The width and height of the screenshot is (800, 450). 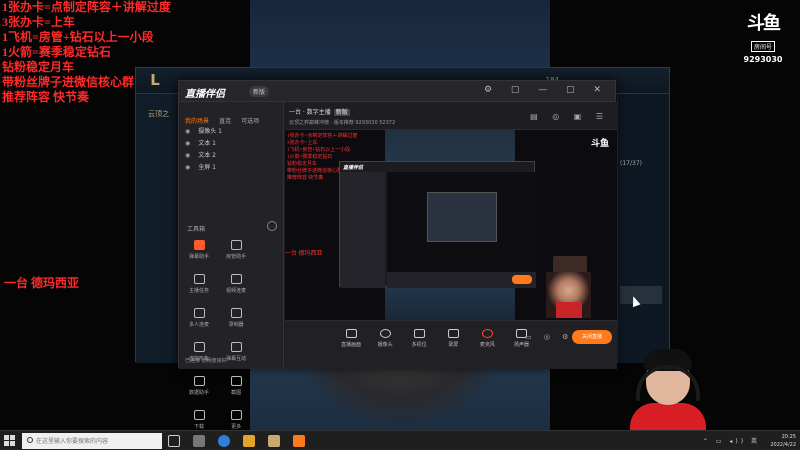 I want to click on danmu-icon, so click(x=199, y=245).